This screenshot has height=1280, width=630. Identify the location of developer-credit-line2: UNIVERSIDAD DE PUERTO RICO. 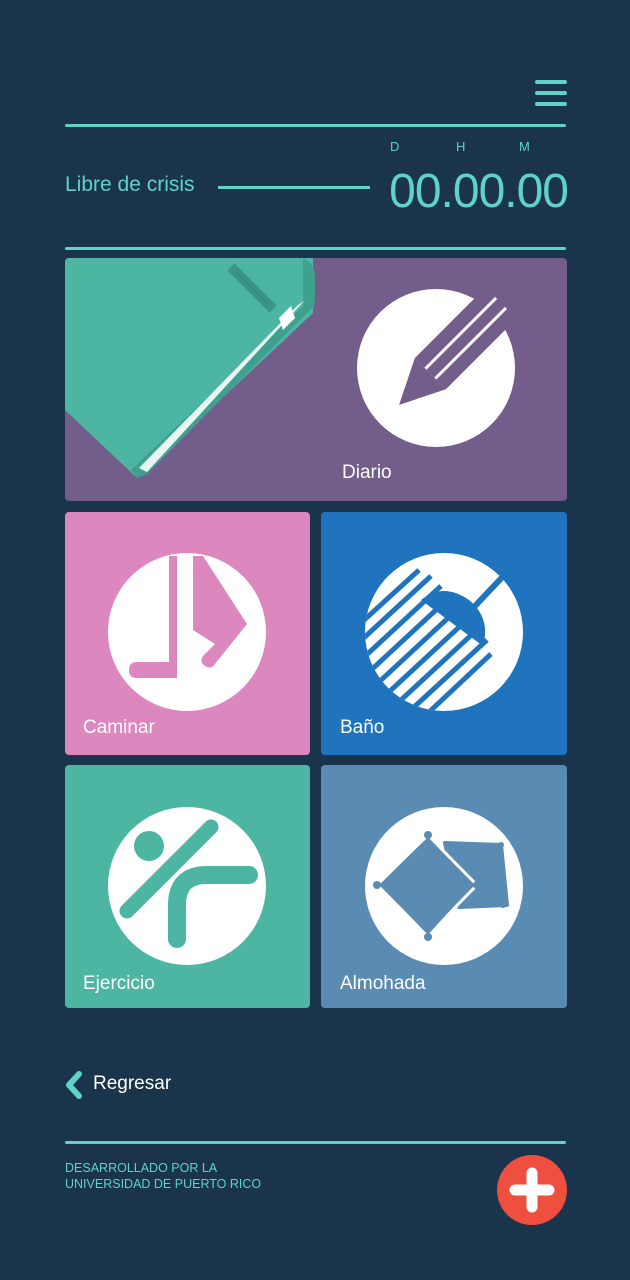
(163, 1184).